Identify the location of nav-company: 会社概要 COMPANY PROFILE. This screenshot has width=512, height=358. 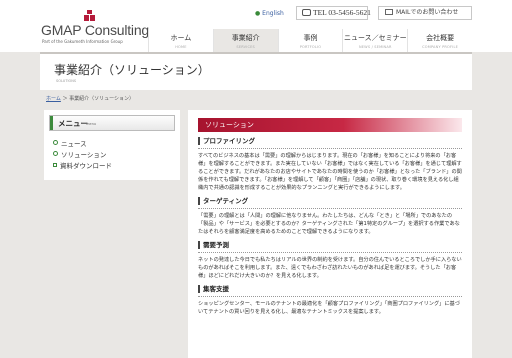
(439, 40).